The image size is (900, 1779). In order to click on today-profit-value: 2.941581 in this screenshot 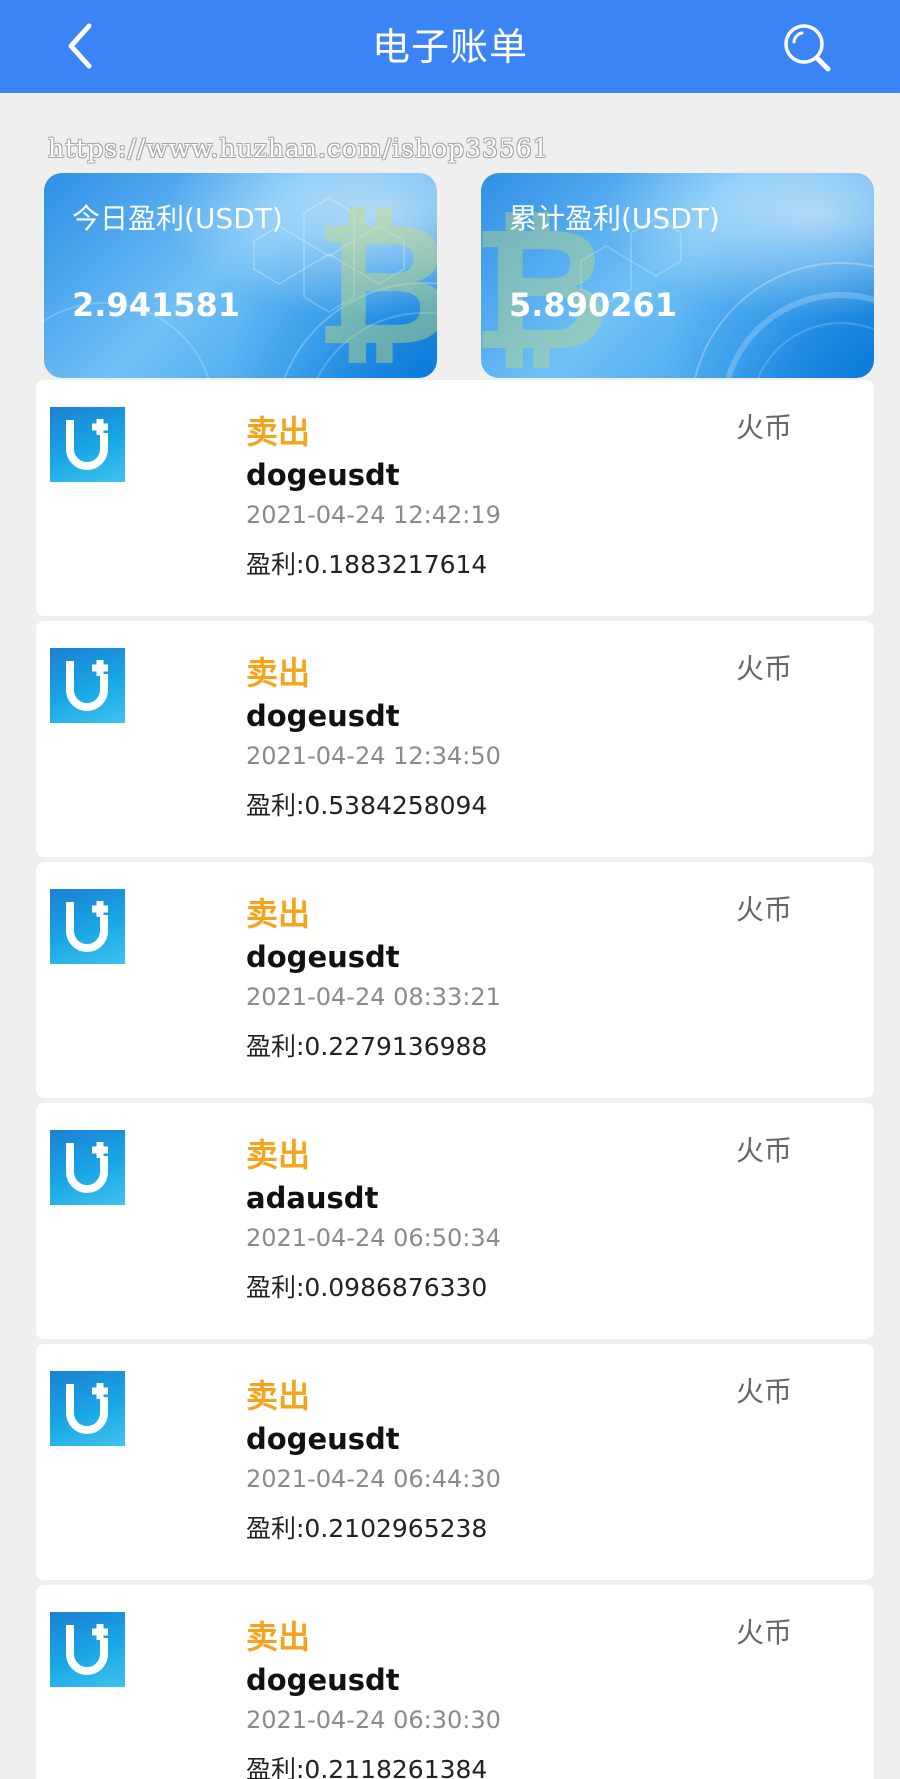, I will do `click(156, 305)`.